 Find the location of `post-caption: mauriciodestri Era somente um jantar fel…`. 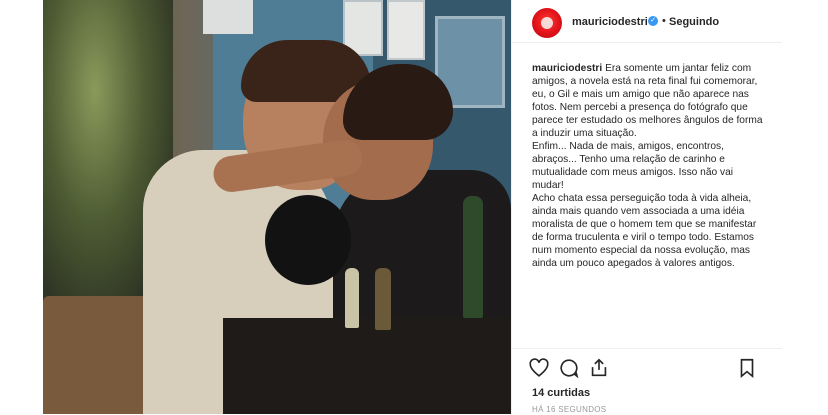

post-caption: mauriciodestri Era somente um jantar fel… is located at coordinates (649, 166).